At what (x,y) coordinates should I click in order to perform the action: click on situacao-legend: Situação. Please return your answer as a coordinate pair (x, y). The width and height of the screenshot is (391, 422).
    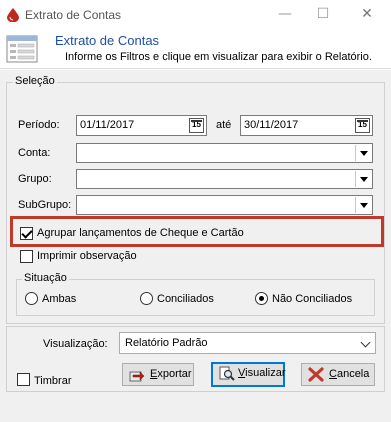
    Looking at the image, I should click on (45, 278).